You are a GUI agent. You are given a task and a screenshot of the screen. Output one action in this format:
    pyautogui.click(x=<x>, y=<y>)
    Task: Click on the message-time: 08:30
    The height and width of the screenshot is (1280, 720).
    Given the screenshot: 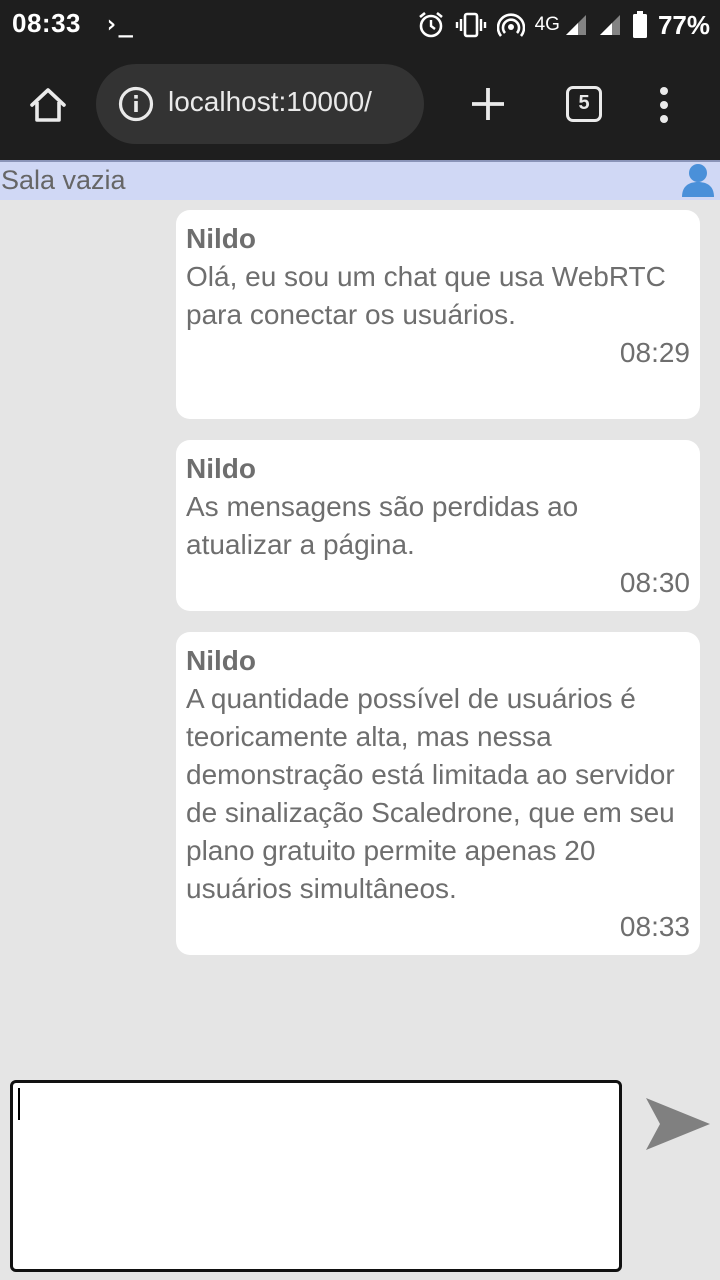 What is the action you would take?
    pyautogui.click(x=654, y=582)
    